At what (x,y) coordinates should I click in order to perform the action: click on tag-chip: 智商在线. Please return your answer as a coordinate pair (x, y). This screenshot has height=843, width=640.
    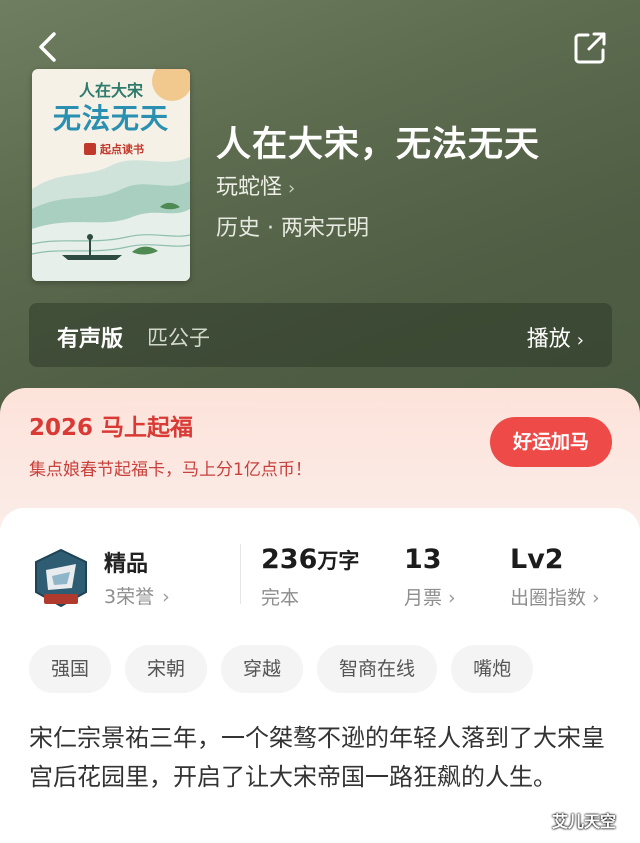
    Looking at the image, I should click on (377, 669).